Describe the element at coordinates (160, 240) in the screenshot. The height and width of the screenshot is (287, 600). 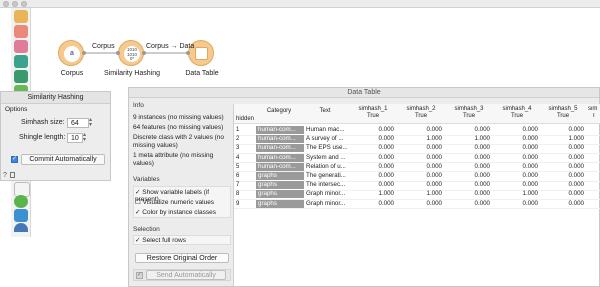
I see `select-full-rows-checkbox: ✓ Select full rows` at that location.